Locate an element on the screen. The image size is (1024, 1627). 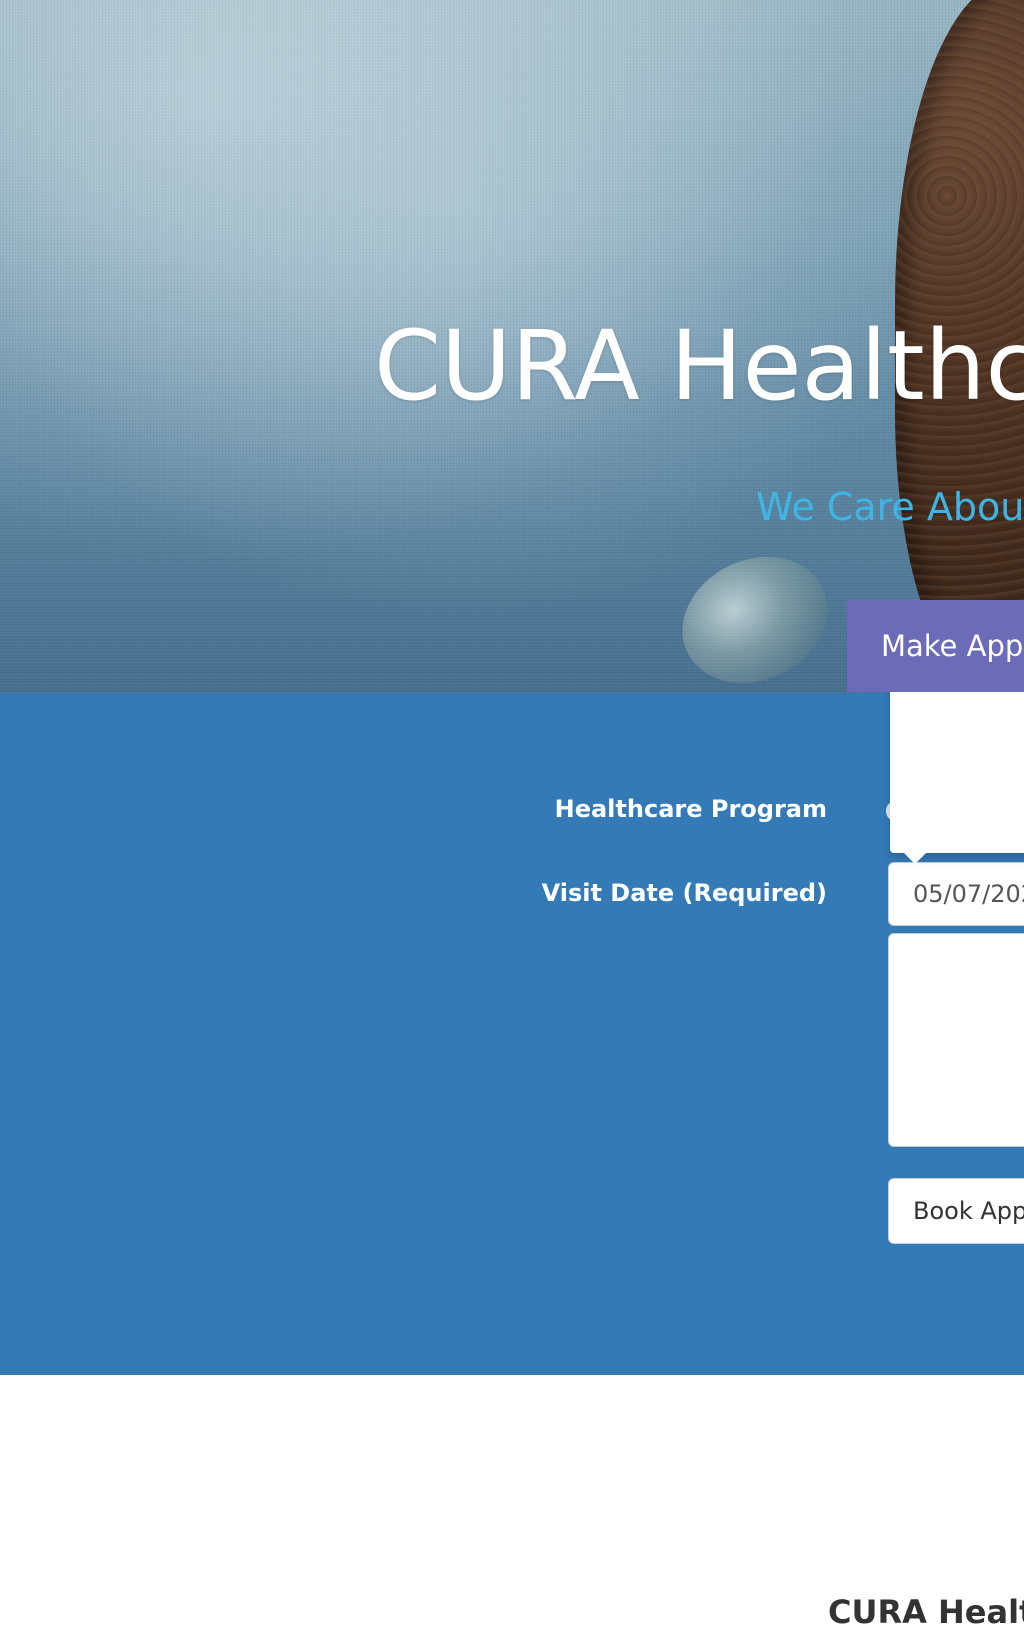
visit-date-input: 05/07/2024 is located at coordinates (956, 894).